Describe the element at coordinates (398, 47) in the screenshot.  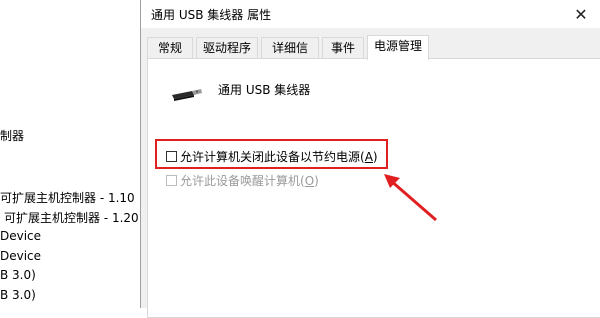
I see `tab-power-management: 电源管理` at that location.